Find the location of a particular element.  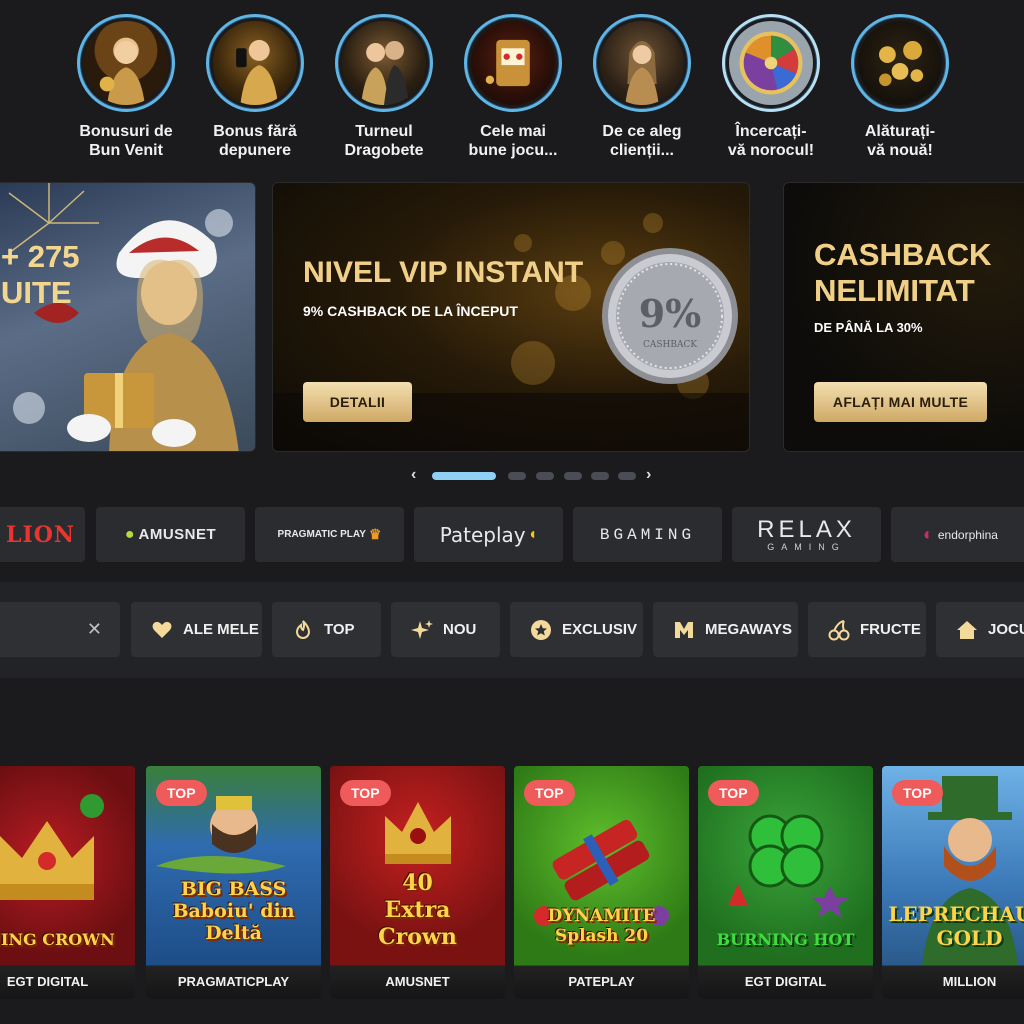

game-card: NING CROWN P EGT DIGITAL is located at coordinates (67, 882).